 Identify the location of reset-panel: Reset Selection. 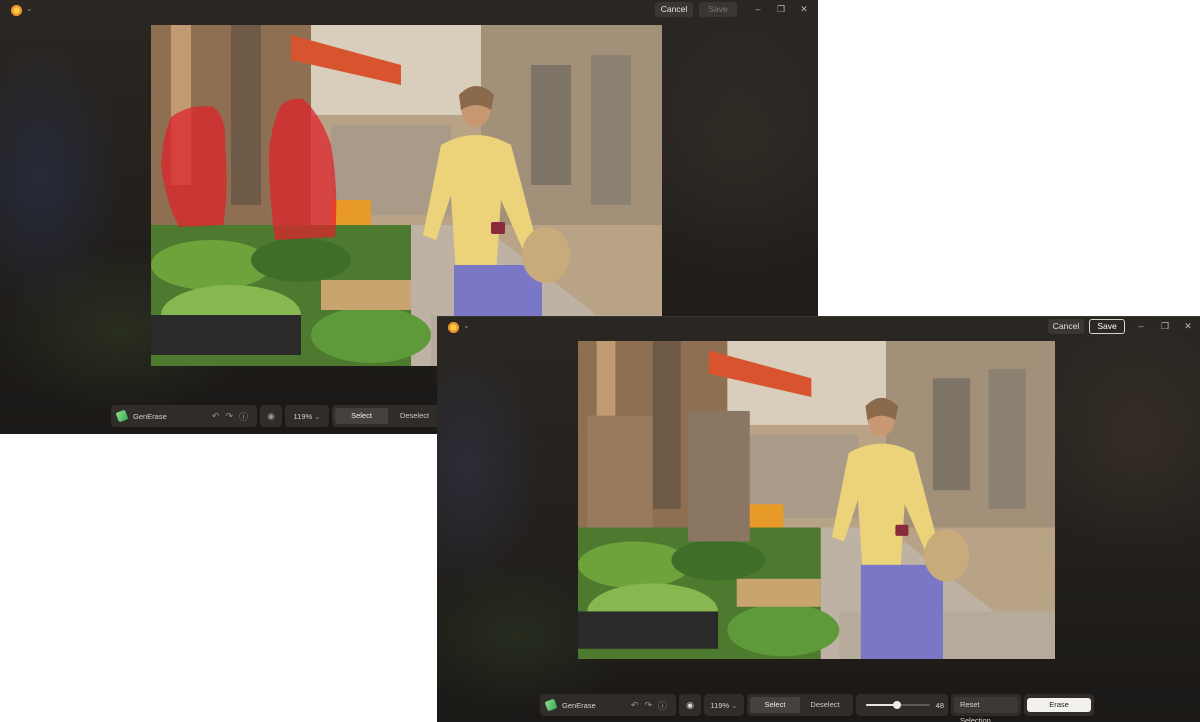
(986, 708).